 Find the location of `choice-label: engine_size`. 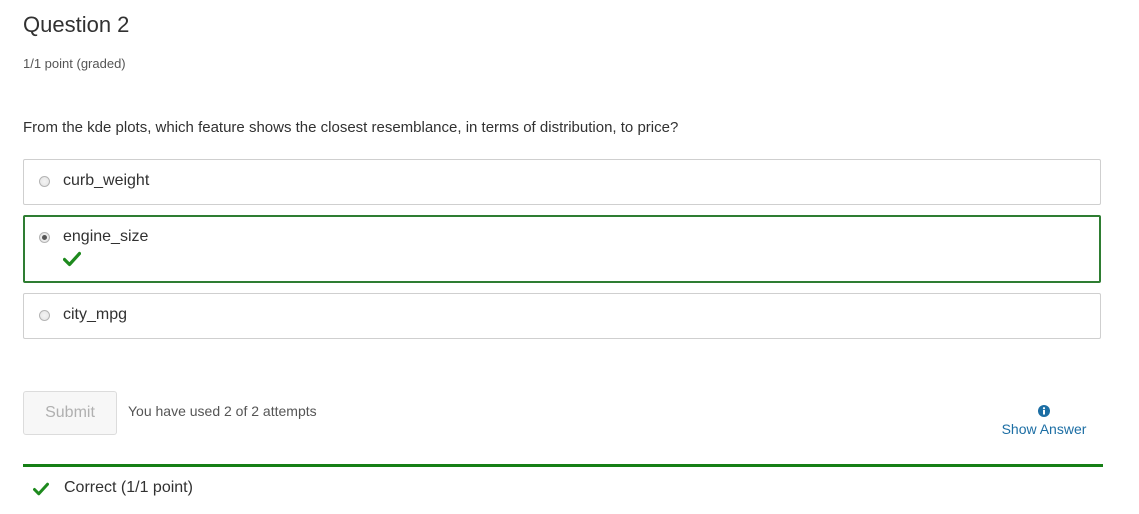

choice-label: engine_size is located at coordinates (106, 236).